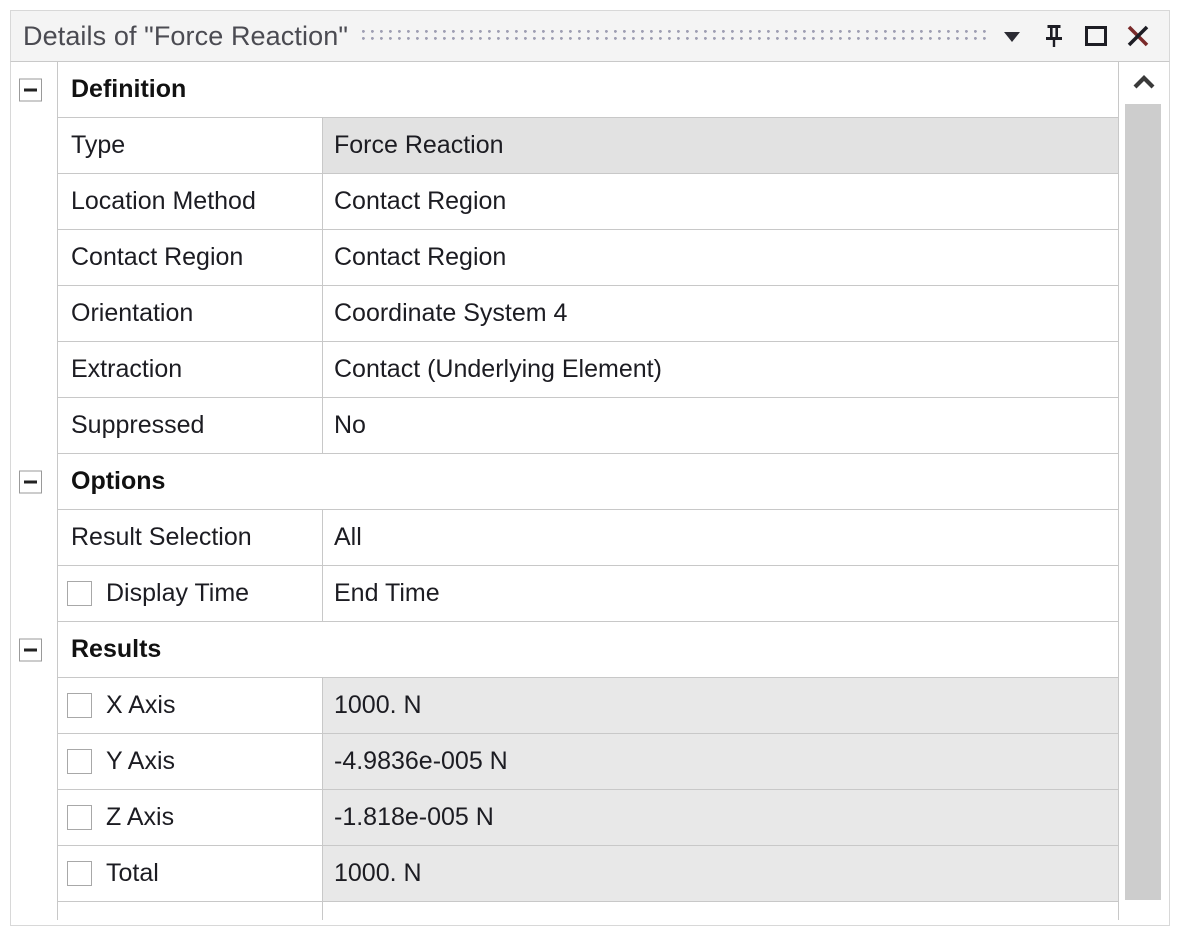 Image resolution: width=1180 pixels, height=926 pixels. I want to click on titlebar-buttons, so click(1080, 36).